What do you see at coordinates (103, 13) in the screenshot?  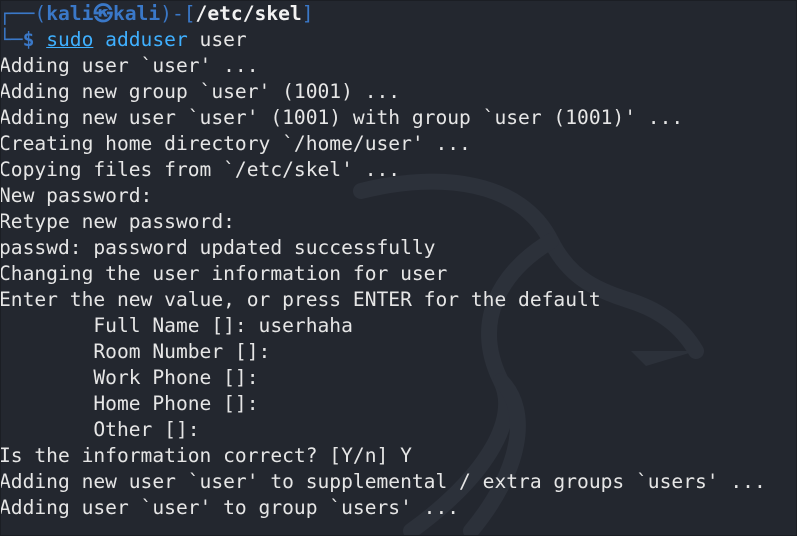 I see `prompt-at-icon: ㉿` at bounding box center [103, 13].